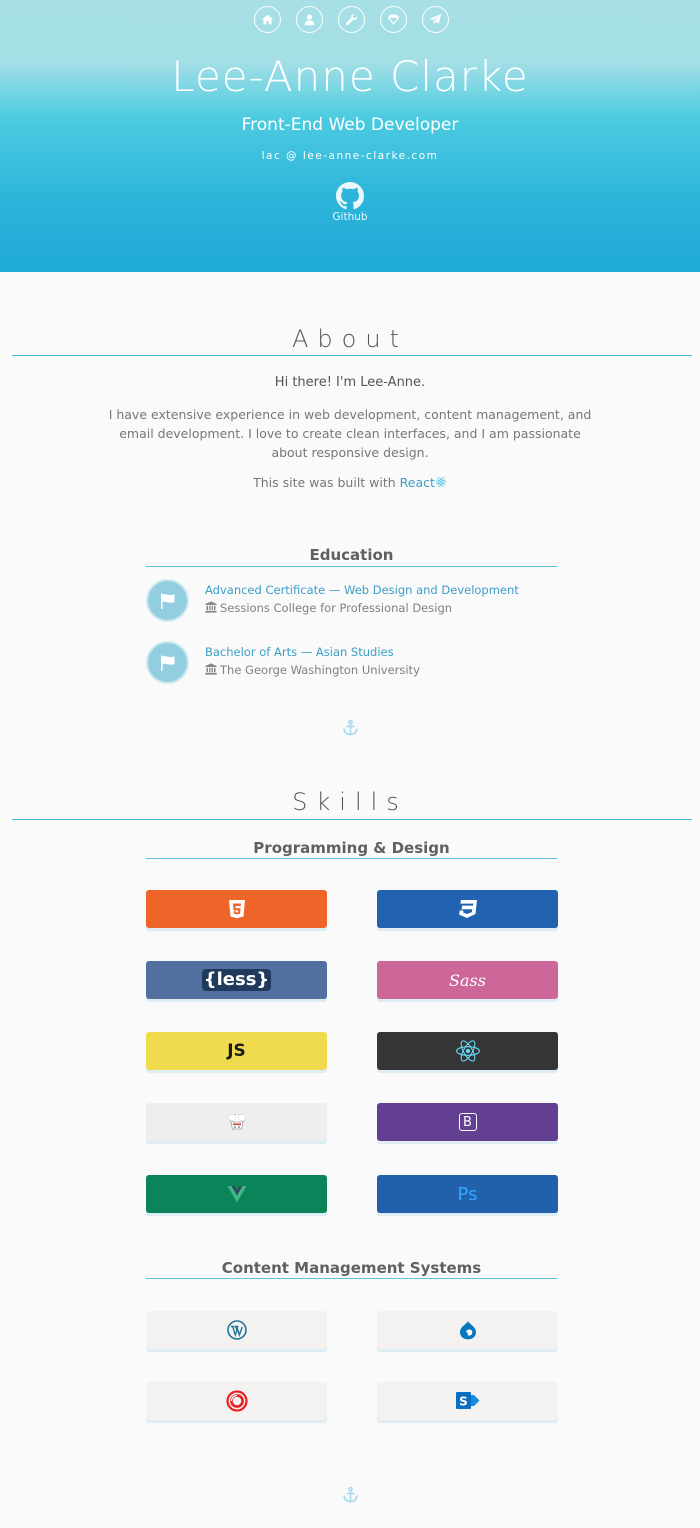 Image resolution: width=700 pixels, height=1528 pixels. I want to click on sitecore-icon, so click(236, 1401).